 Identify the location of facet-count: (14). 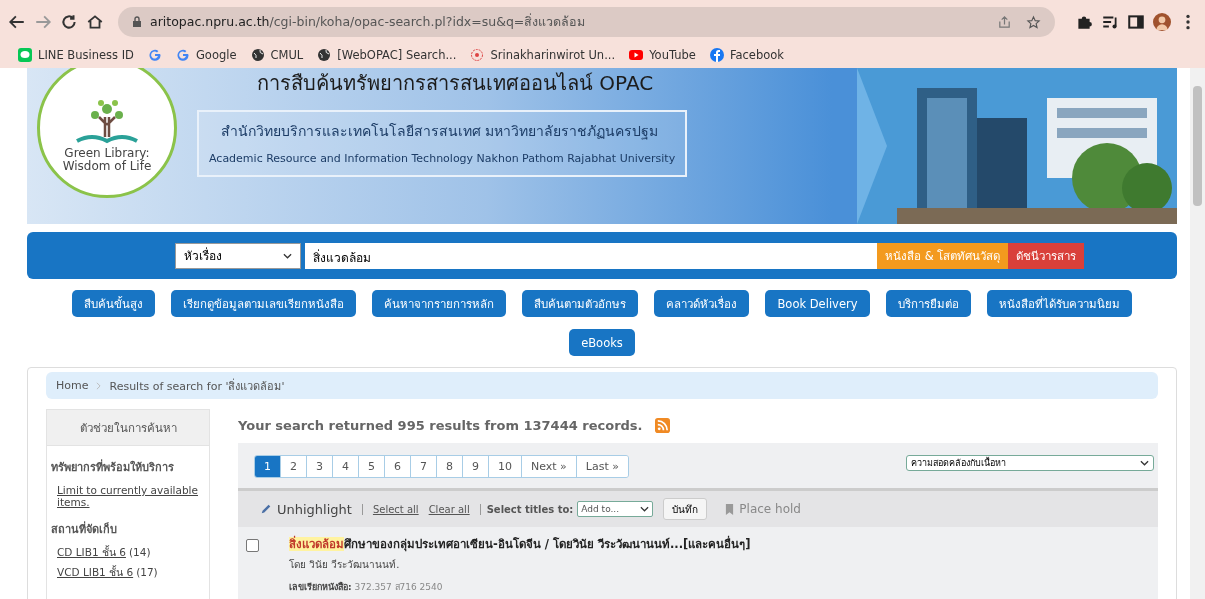
(139, 552).